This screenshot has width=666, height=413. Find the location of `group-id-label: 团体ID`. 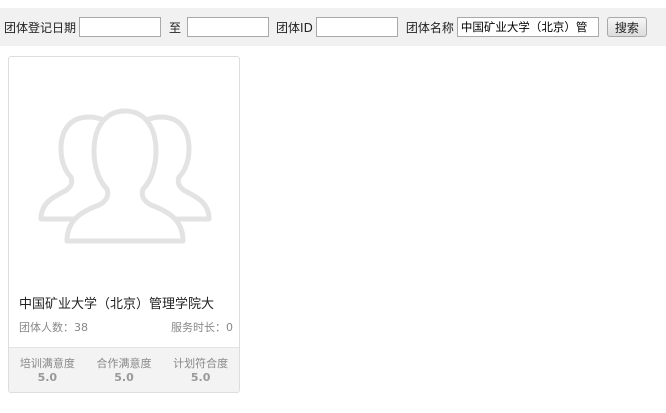

group-id-label: 团体ID is located at coordinates (294, 27).